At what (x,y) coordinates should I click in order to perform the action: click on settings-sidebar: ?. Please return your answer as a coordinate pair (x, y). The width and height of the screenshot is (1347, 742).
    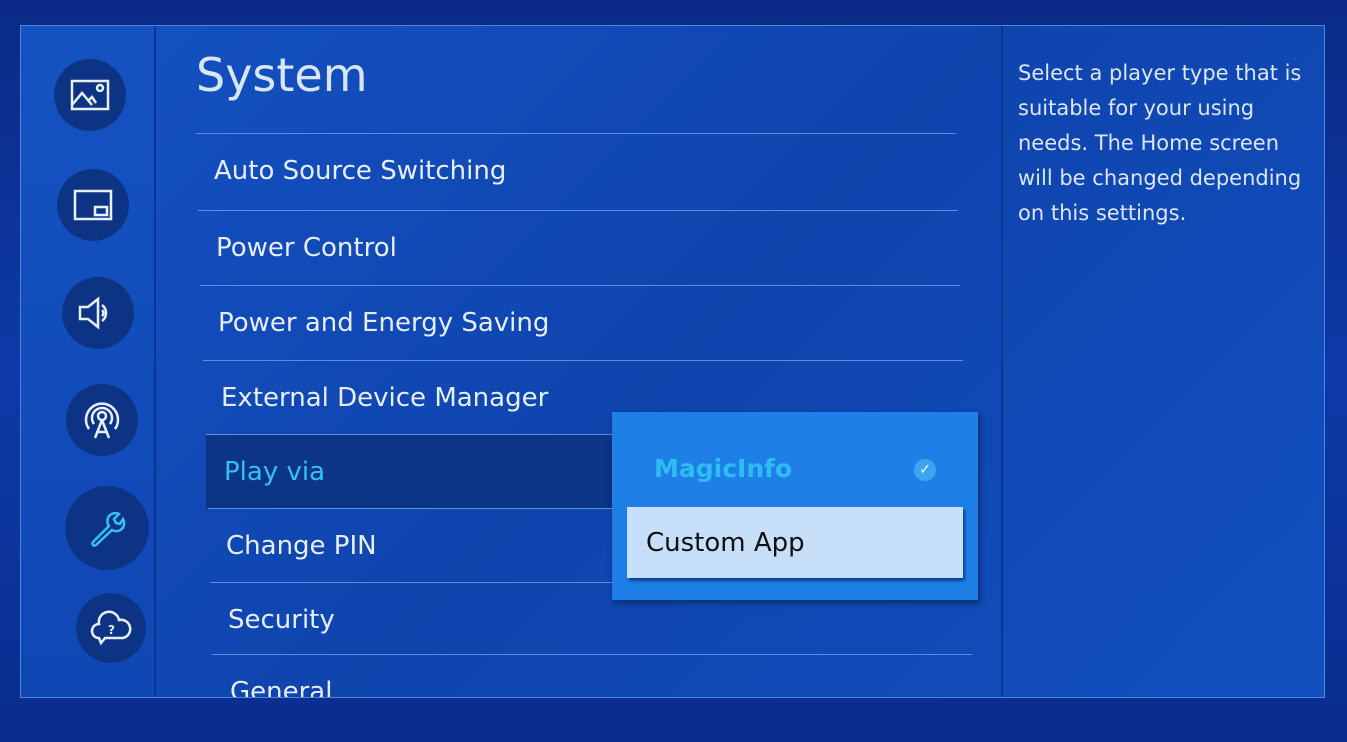
    Looking at the image, I should click on (88, 361).